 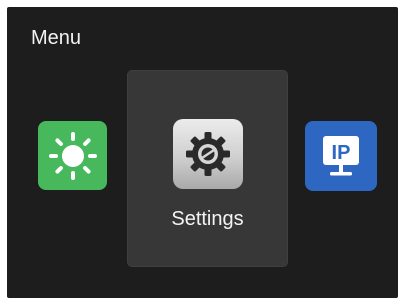 What do you see at coordinates (341, 153) in the screenshot?
I see `ip-badge-text: IP` at bounding box center [341, 153].